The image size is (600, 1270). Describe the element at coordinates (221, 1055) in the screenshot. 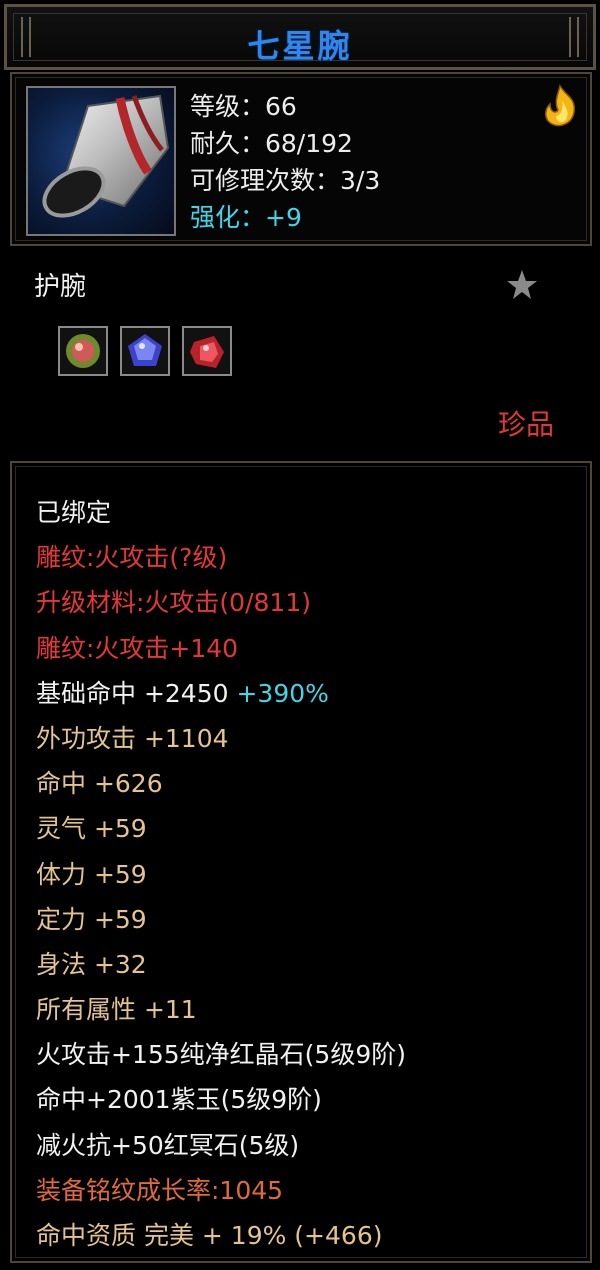

I see `gem-fire-attack: 火攻击+155纯净红晶石(5级9阶)` at that location.